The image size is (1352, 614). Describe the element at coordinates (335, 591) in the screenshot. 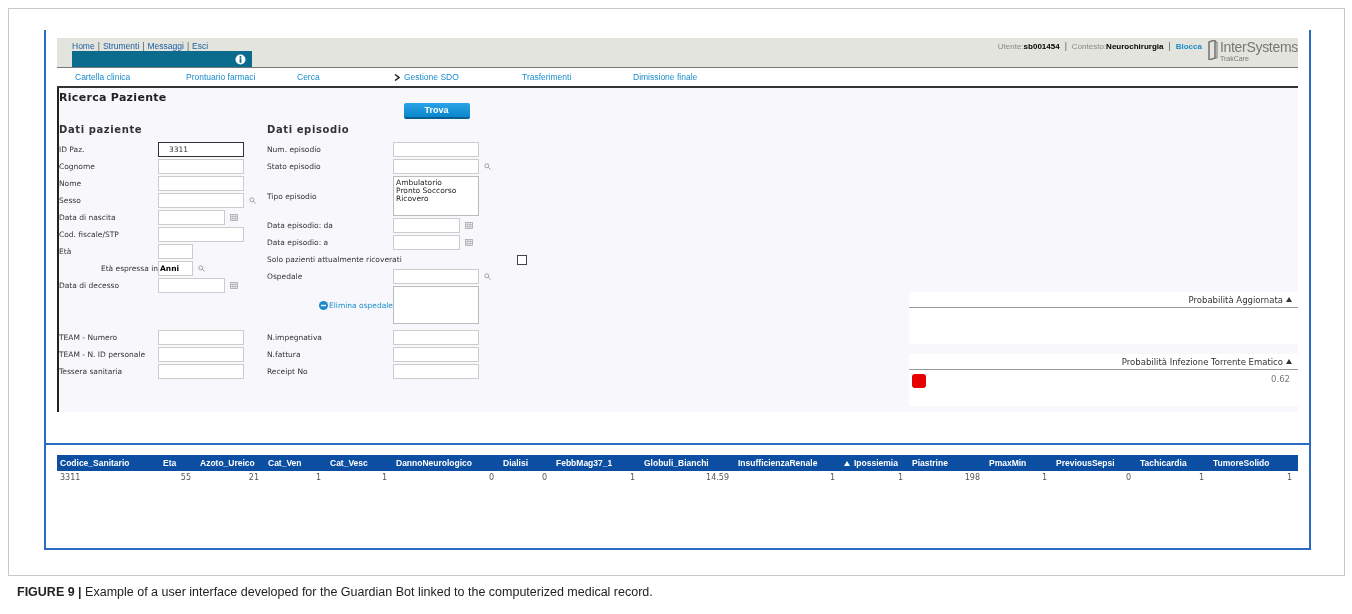

I see `figure-caption: FIGURE 9 | Example of a user interface developed for the Guardian Bot linked to the computerized medical record.` at that location.